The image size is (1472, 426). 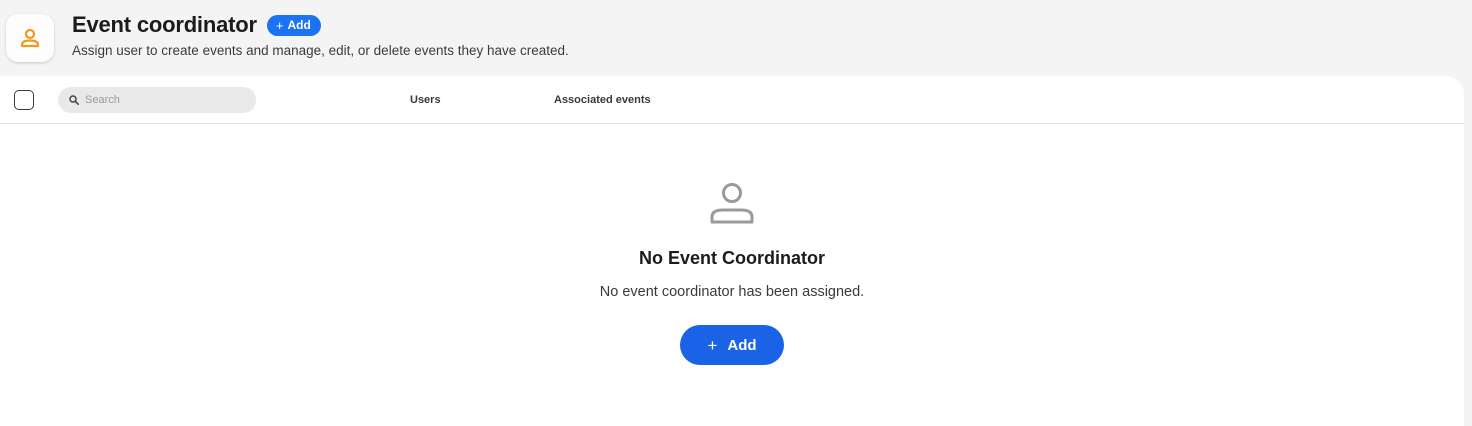 What do you see at coordinates (425, 100) in the screenshot?
I see `column-header-users: Users` at bounding box center [425, 100].